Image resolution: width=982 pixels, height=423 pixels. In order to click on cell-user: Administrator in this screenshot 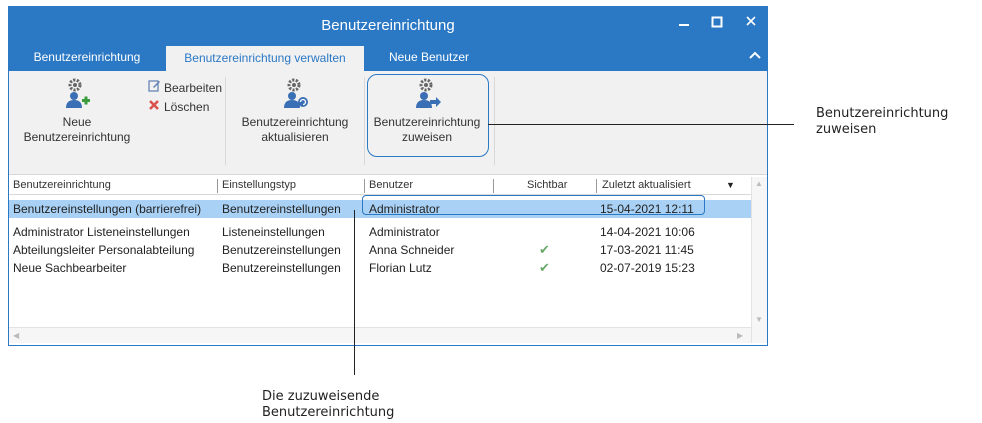, I will do `click(404, 232)`.